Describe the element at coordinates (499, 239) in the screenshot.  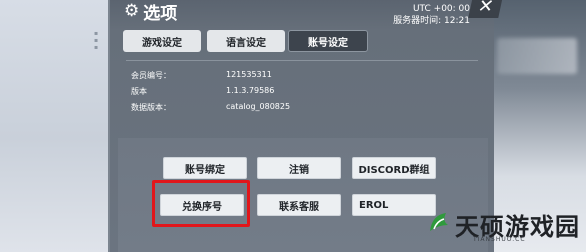
I see `watermark-subtitle: TIANSHUO.CC` at that location.